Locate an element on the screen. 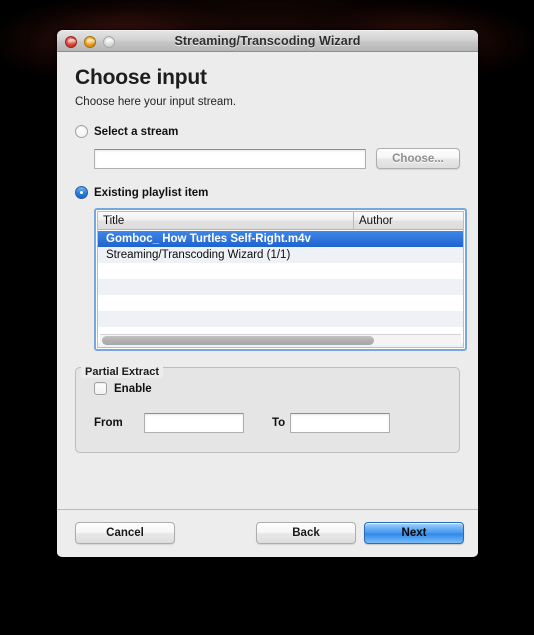 The height and width of the screenshot is (635, 534). column-header-author: Author is located at coordinates (408, 220).